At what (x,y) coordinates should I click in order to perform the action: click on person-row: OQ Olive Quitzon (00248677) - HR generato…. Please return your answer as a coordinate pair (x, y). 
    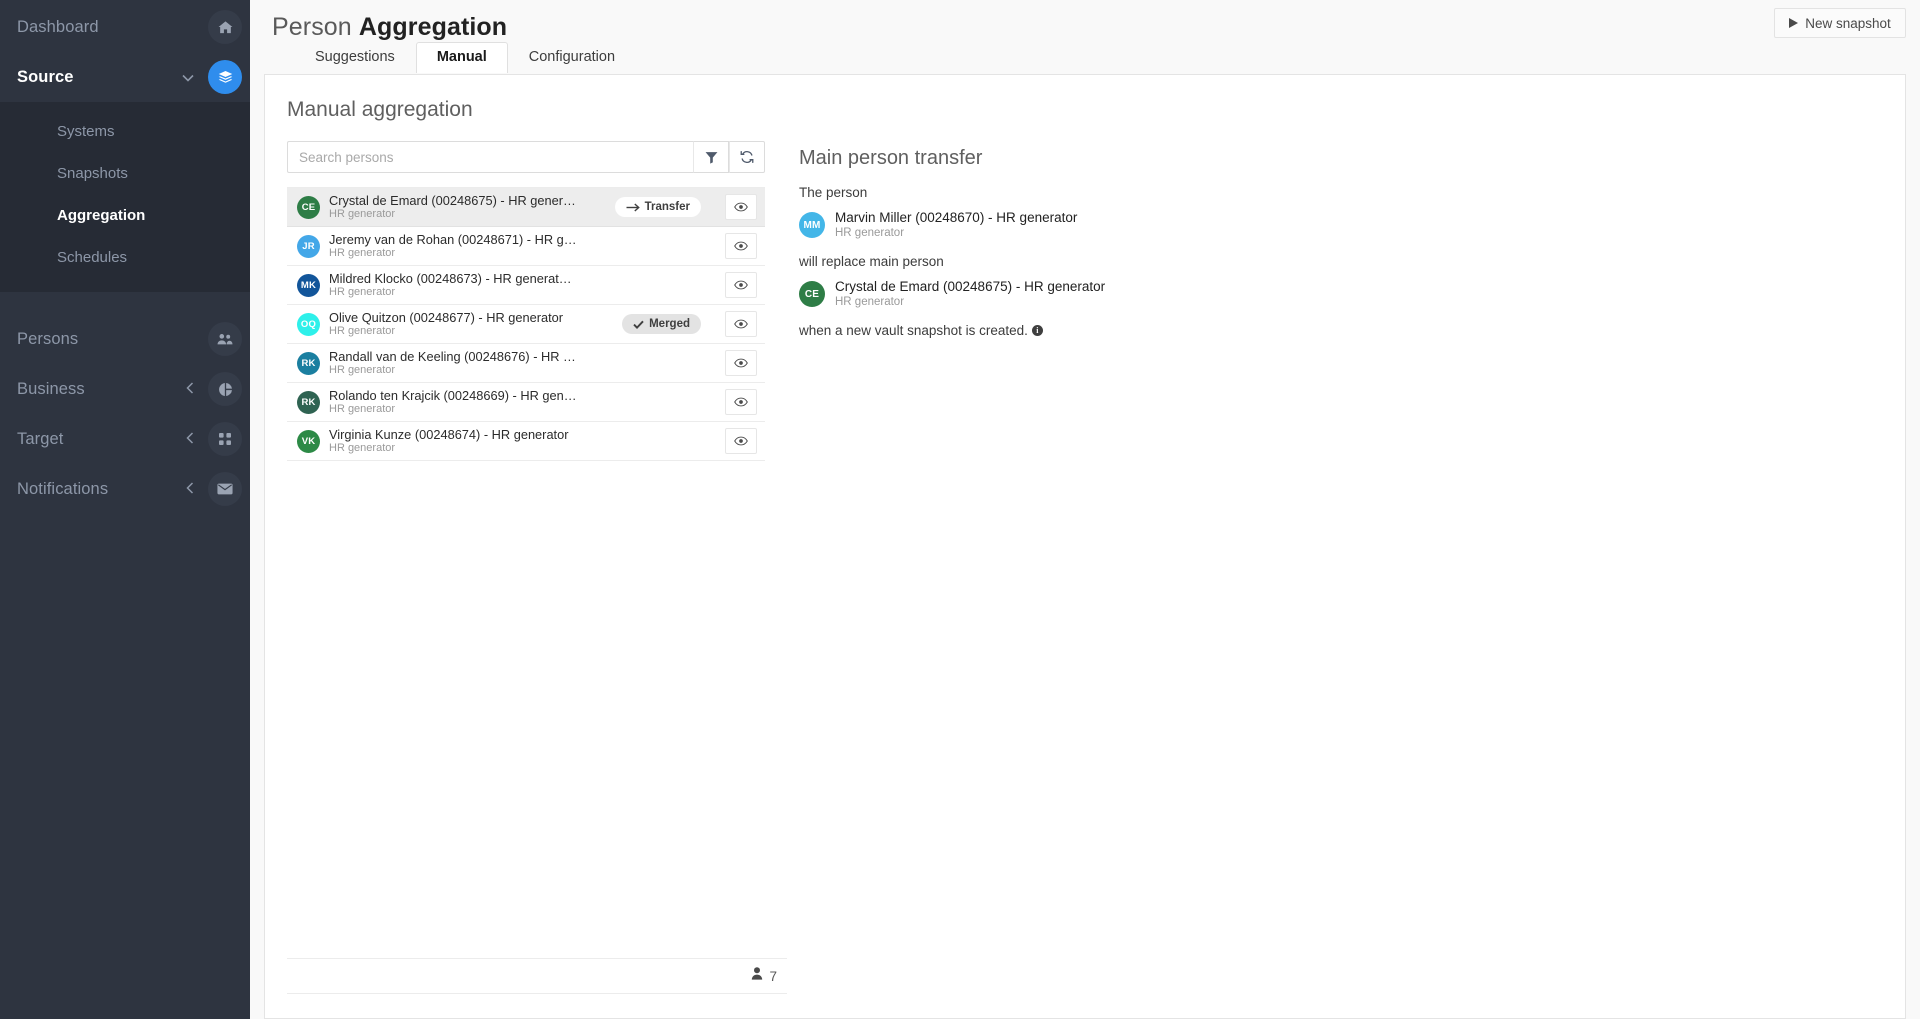
    Looking at the image, I should click on (526, 324).